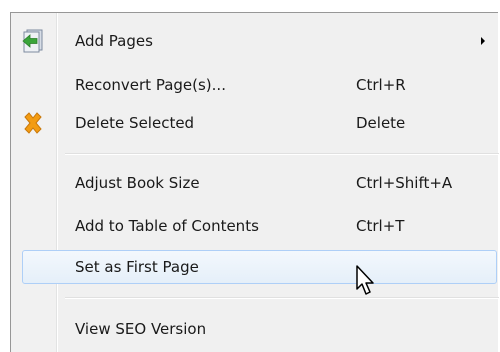 This screenshot has height=352, width=500. What do you see at coordinates (167, 226) in the screenshot?
I see `menu-item-label: Add to Table of Contents` at bounding box center [167, 226].